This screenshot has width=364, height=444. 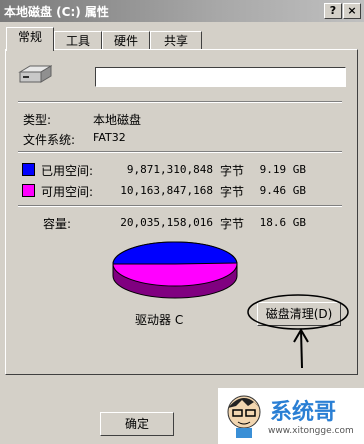 What do you see at coordinates (282, 190) in the screenshot?
I see `free-space-size: 9.46 GB` at bounding box center [282, 190].